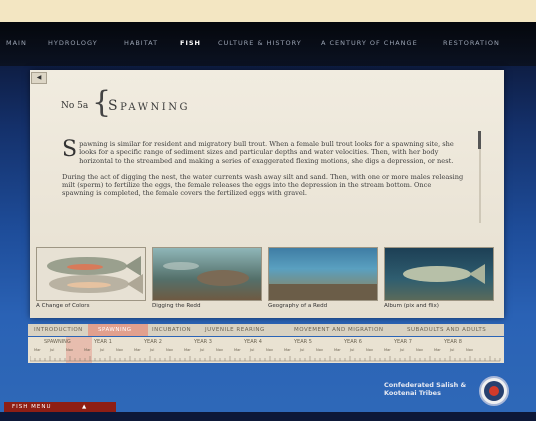 The image size is (536, 421). I want to click on tab-movement-and-migration: MOVEMENT AND MIGRATION, so click(339, 330).